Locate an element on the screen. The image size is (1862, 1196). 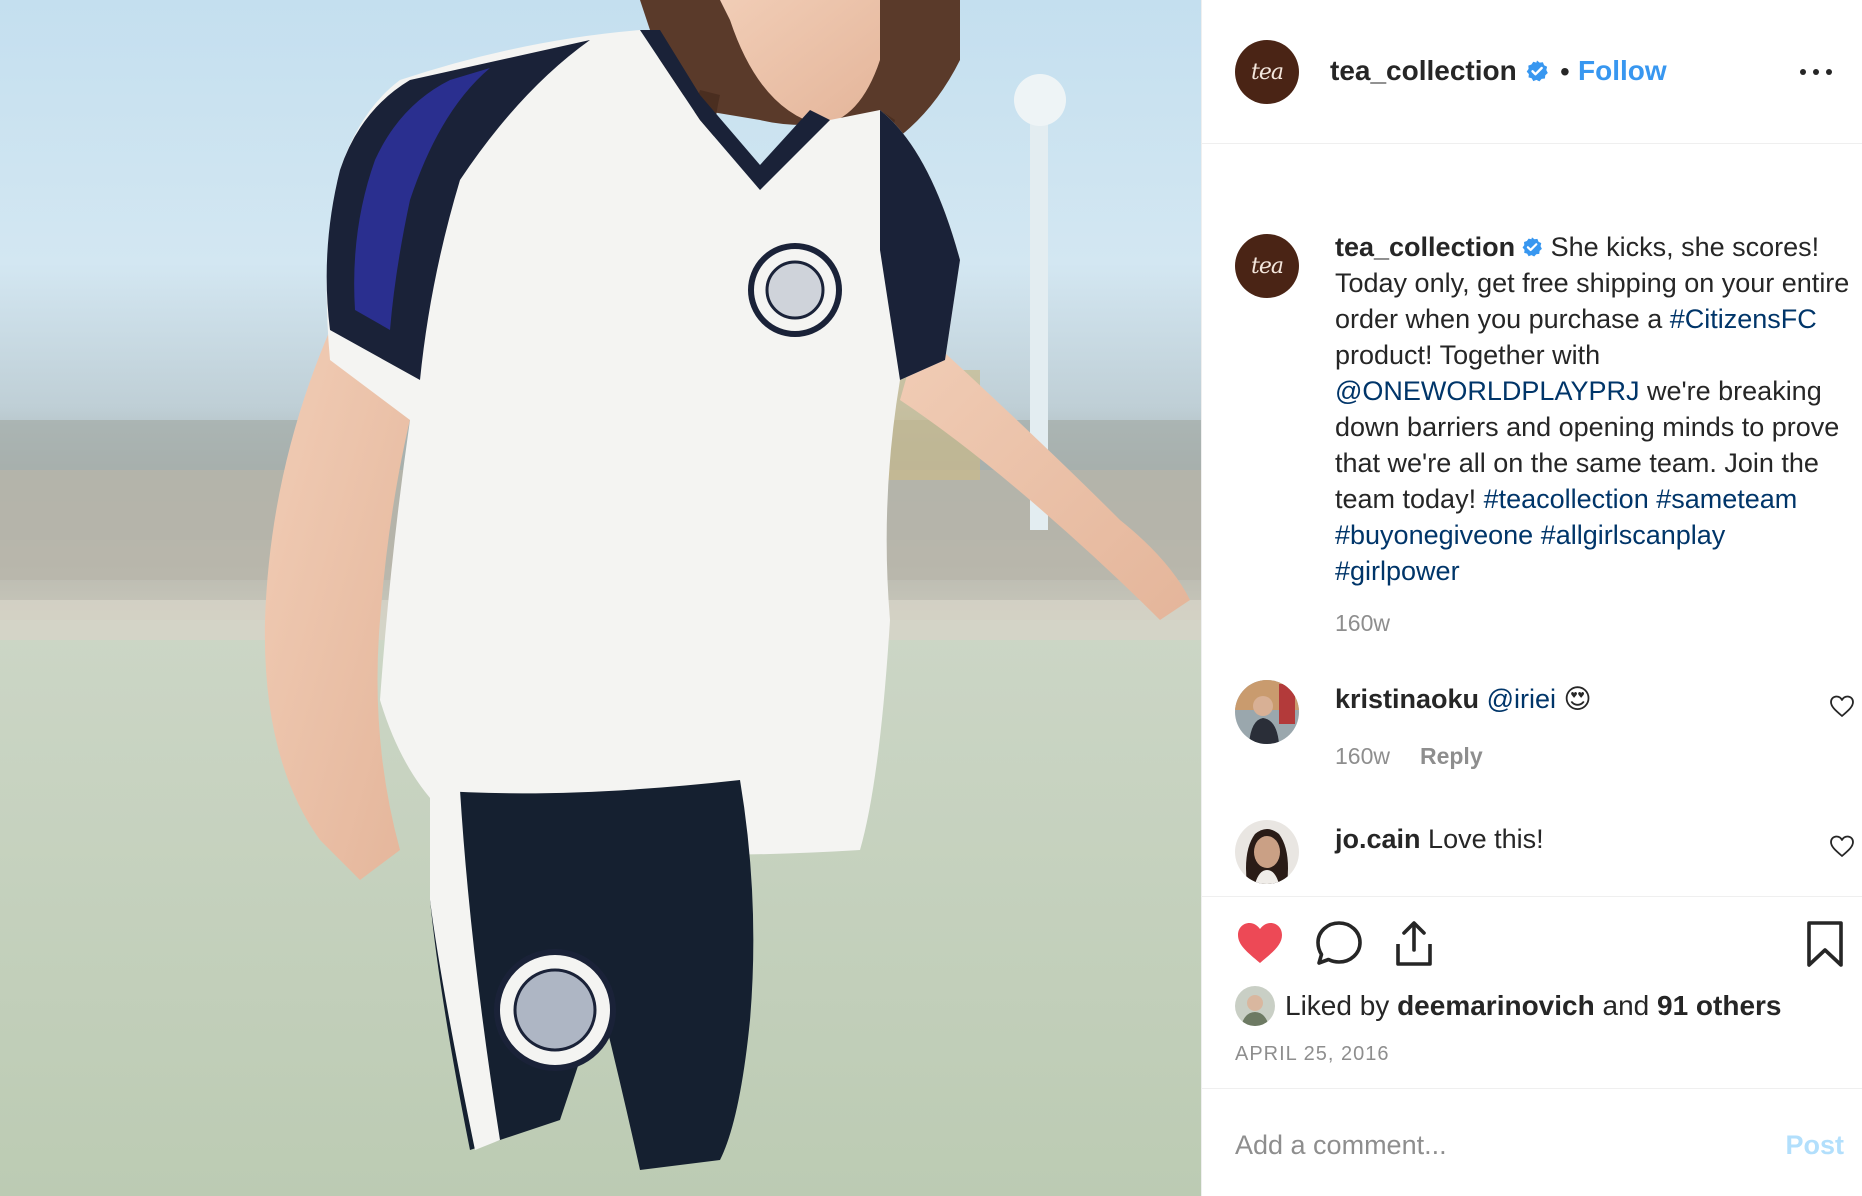
emoji-heart-eyes: 😍 is located at coordinates (1577, 699).